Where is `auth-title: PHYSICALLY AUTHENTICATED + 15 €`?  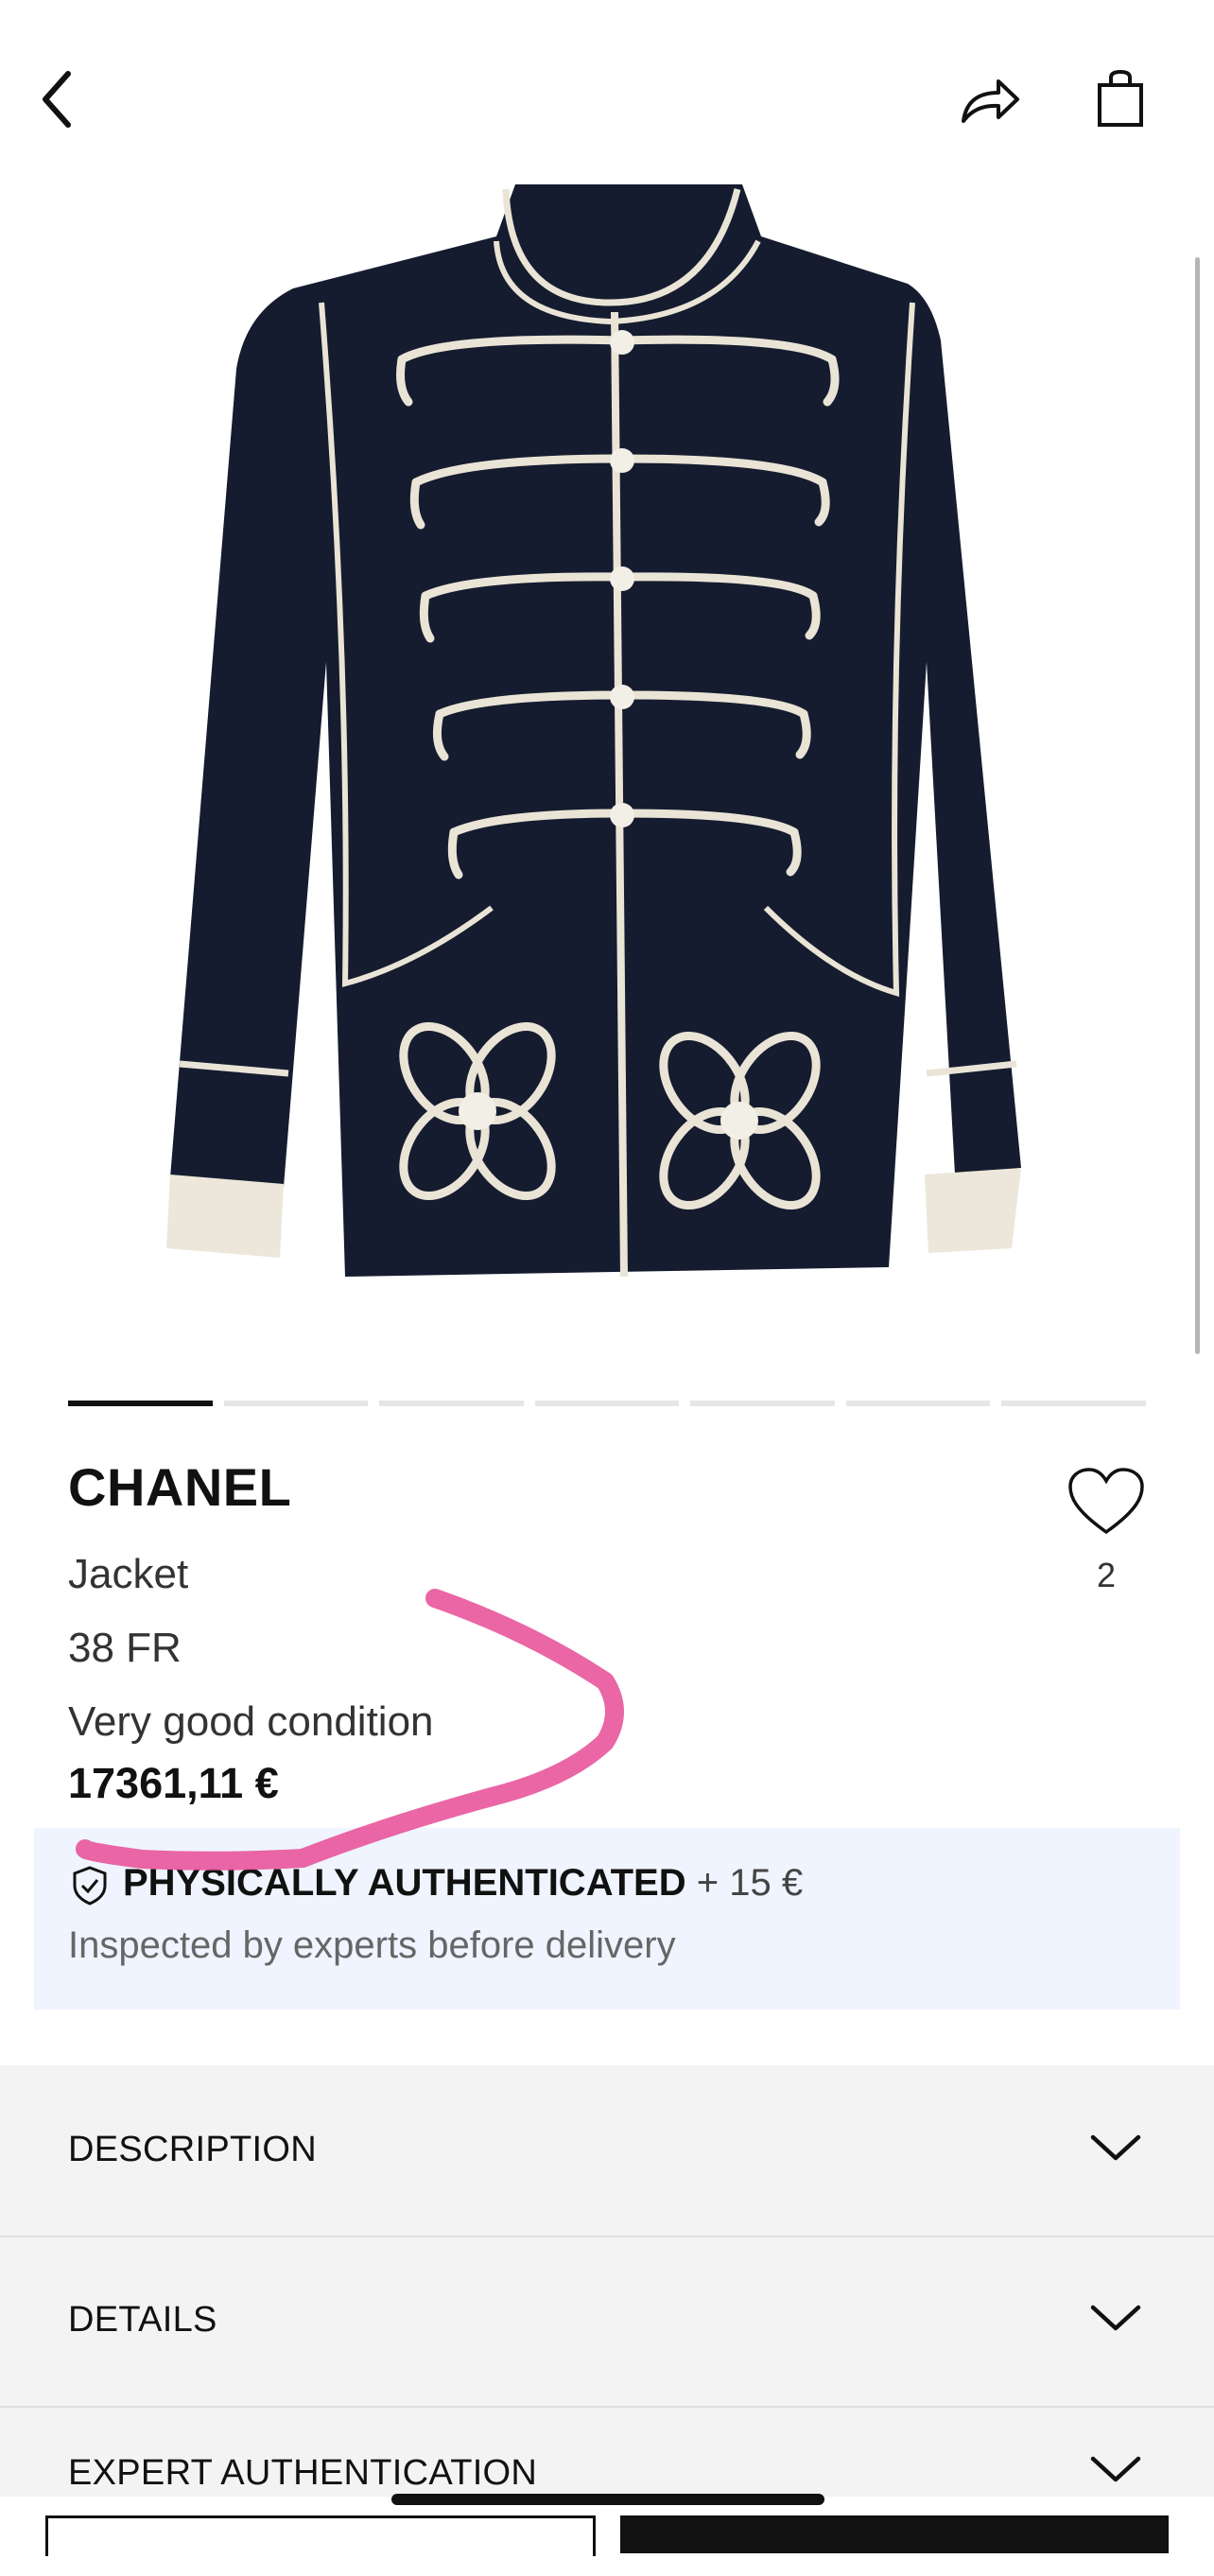 auth-title: PHYSICALLY AUTHENTICATED + 15 € is located at coordinates (463, 1883).